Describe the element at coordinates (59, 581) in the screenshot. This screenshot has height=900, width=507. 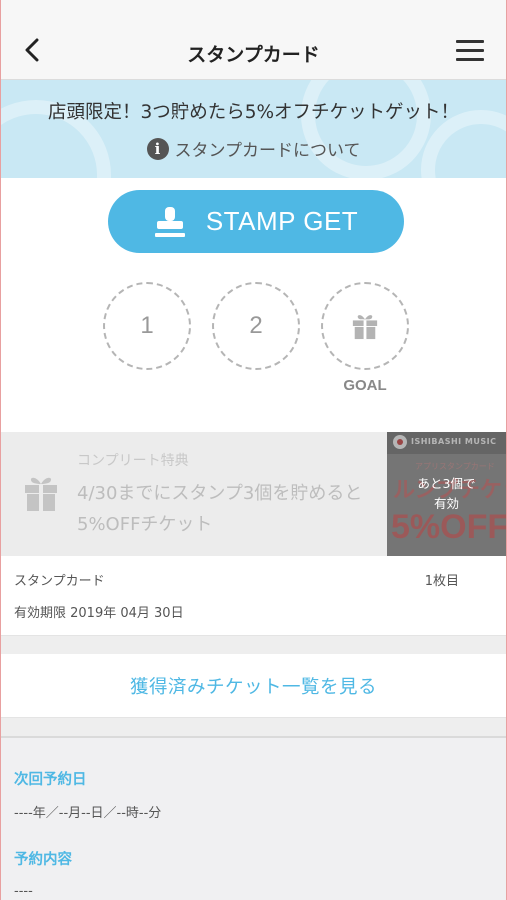
I see `card-name: スタンプカード` at that location.